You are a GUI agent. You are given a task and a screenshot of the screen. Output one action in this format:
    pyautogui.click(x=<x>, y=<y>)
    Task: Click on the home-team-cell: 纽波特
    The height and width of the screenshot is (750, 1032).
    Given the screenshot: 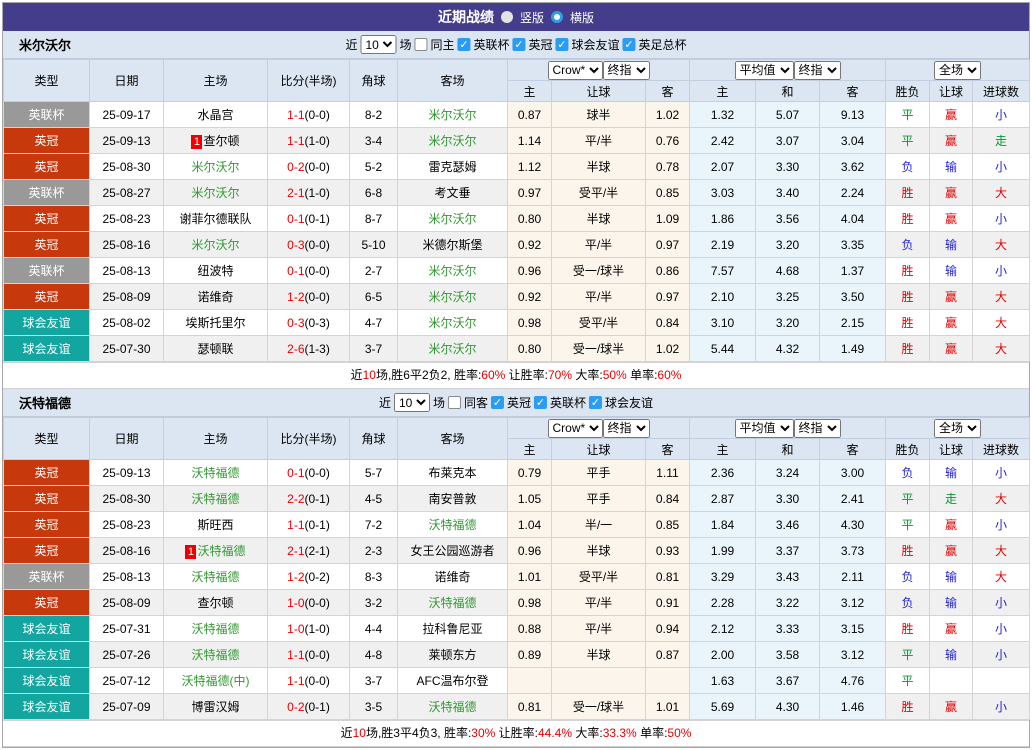 What is the action you would take?
    pyautogui.click(x=215, y=270)
    